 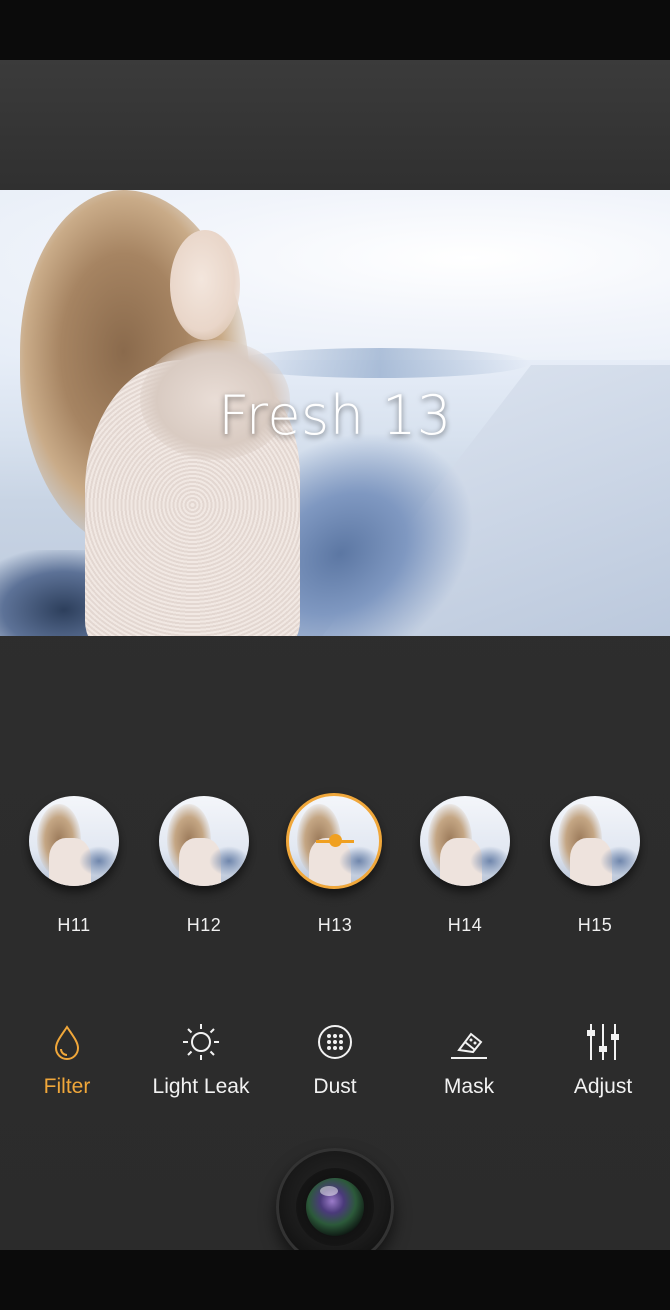 I want to click on tool-bar: Filter Light Leak Dust Mask Adjust, so click(x=335, y=1067).